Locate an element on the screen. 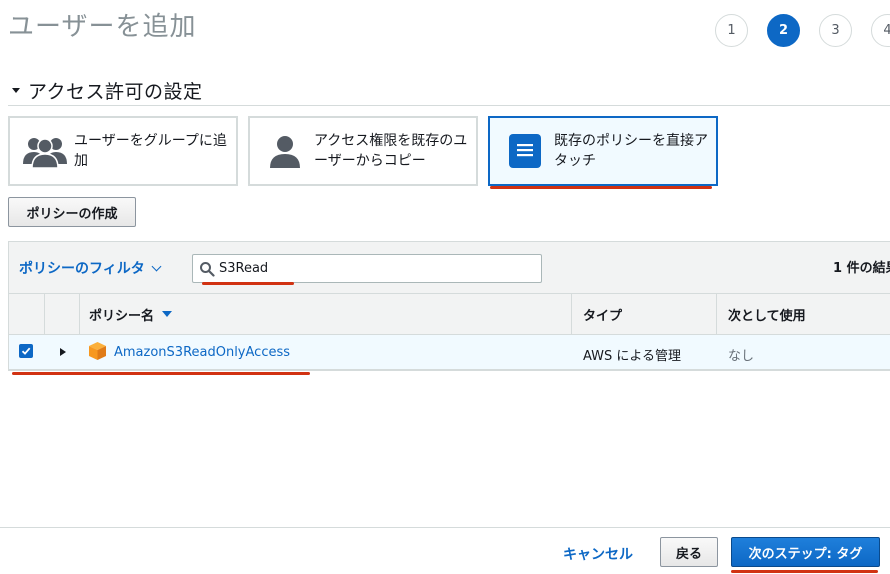 This screenshot has height=574, width=890. step-3: 3 is located at coordinates (835, 30).